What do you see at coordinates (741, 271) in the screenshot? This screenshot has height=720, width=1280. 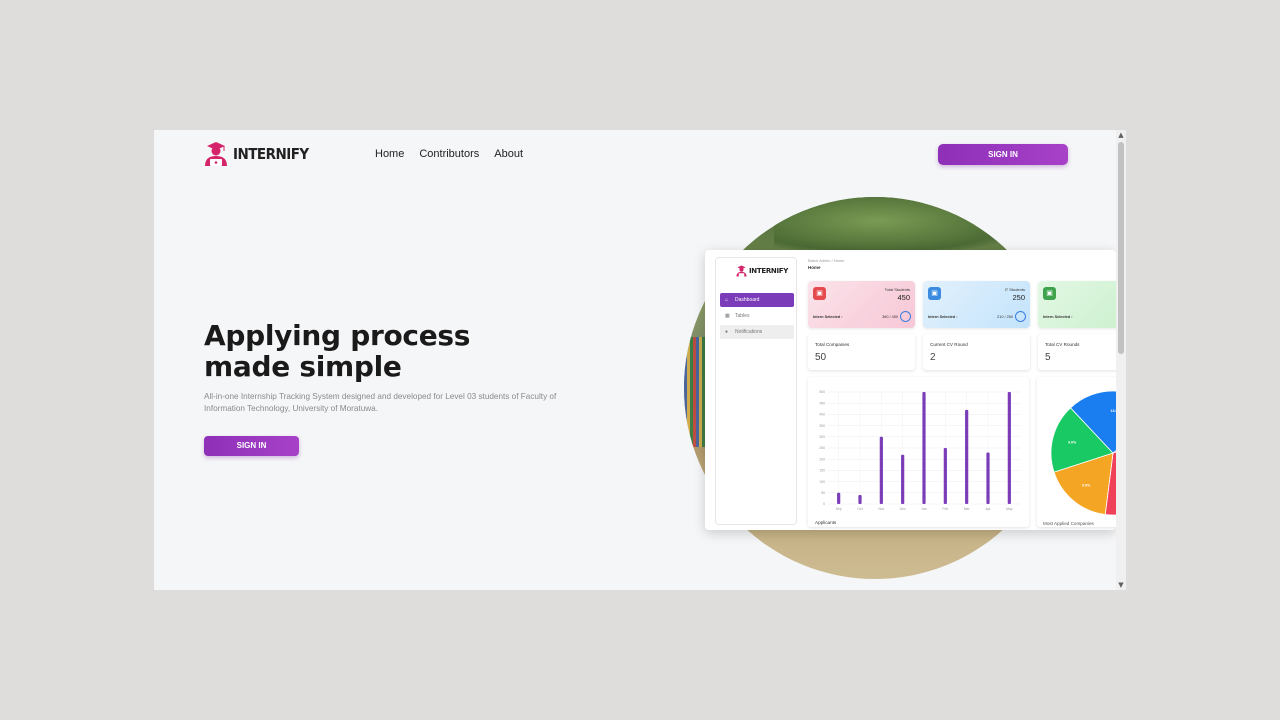 I see `preview-logo-icon` at bounding box center [741, 271].